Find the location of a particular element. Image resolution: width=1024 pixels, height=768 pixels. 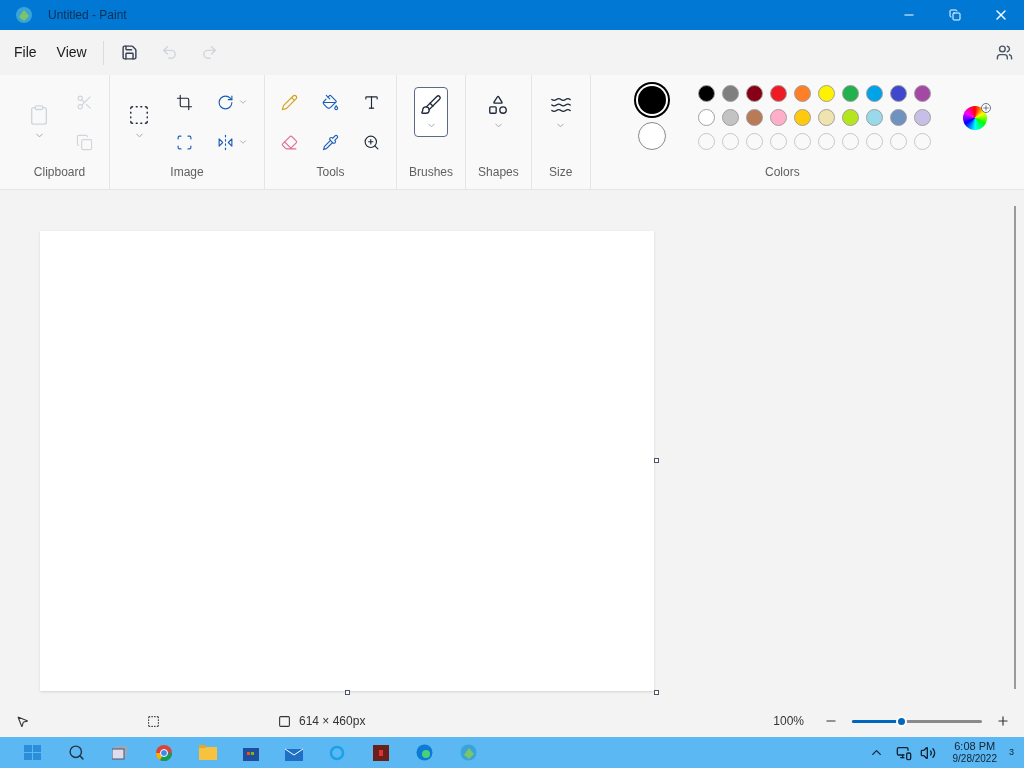

group-label: Colors is located at coordinates (782, 172).